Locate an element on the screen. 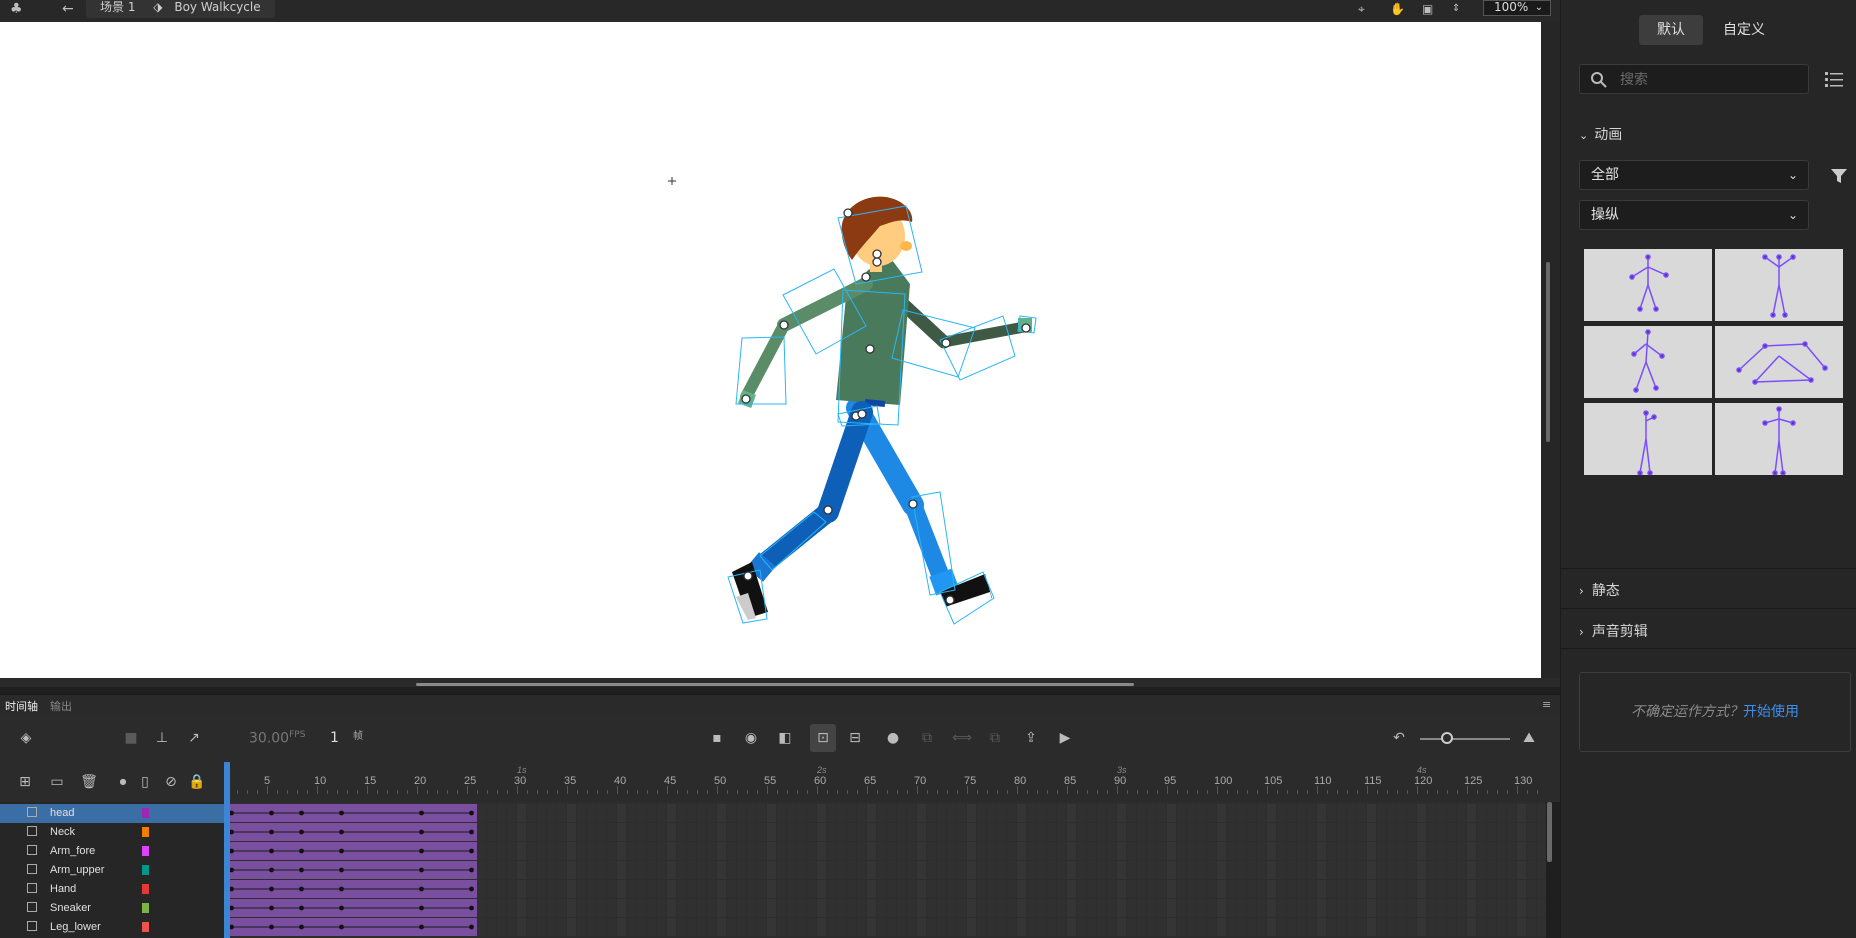 The height and width of the screenshot is (938, 1856). category-dropdown: 全部 ⌄ is located at coordinates (1694, 175).